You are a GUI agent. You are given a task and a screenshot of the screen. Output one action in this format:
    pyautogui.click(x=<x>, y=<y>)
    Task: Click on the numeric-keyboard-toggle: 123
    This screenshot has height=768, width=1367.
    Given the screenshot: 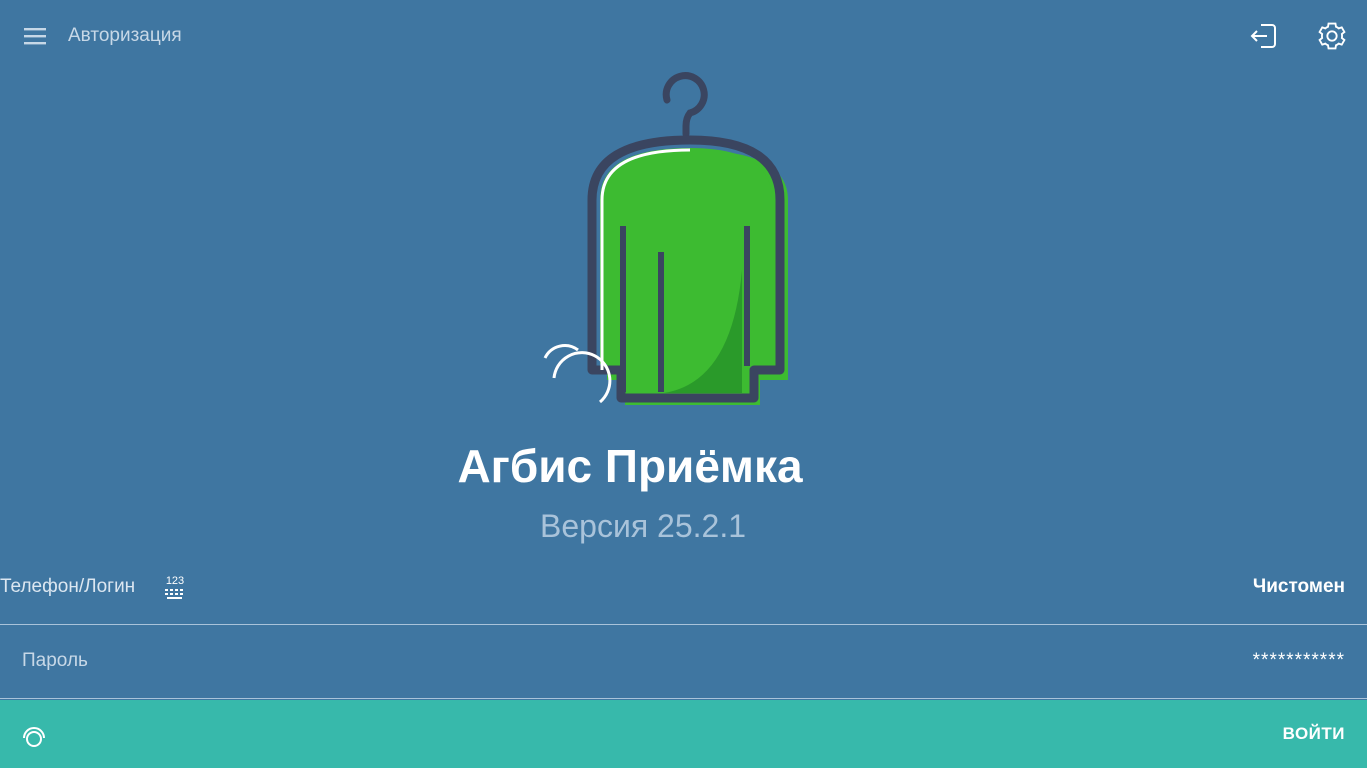 What is the action you would take?
    pyautogui.click(x=175, y=588)
    